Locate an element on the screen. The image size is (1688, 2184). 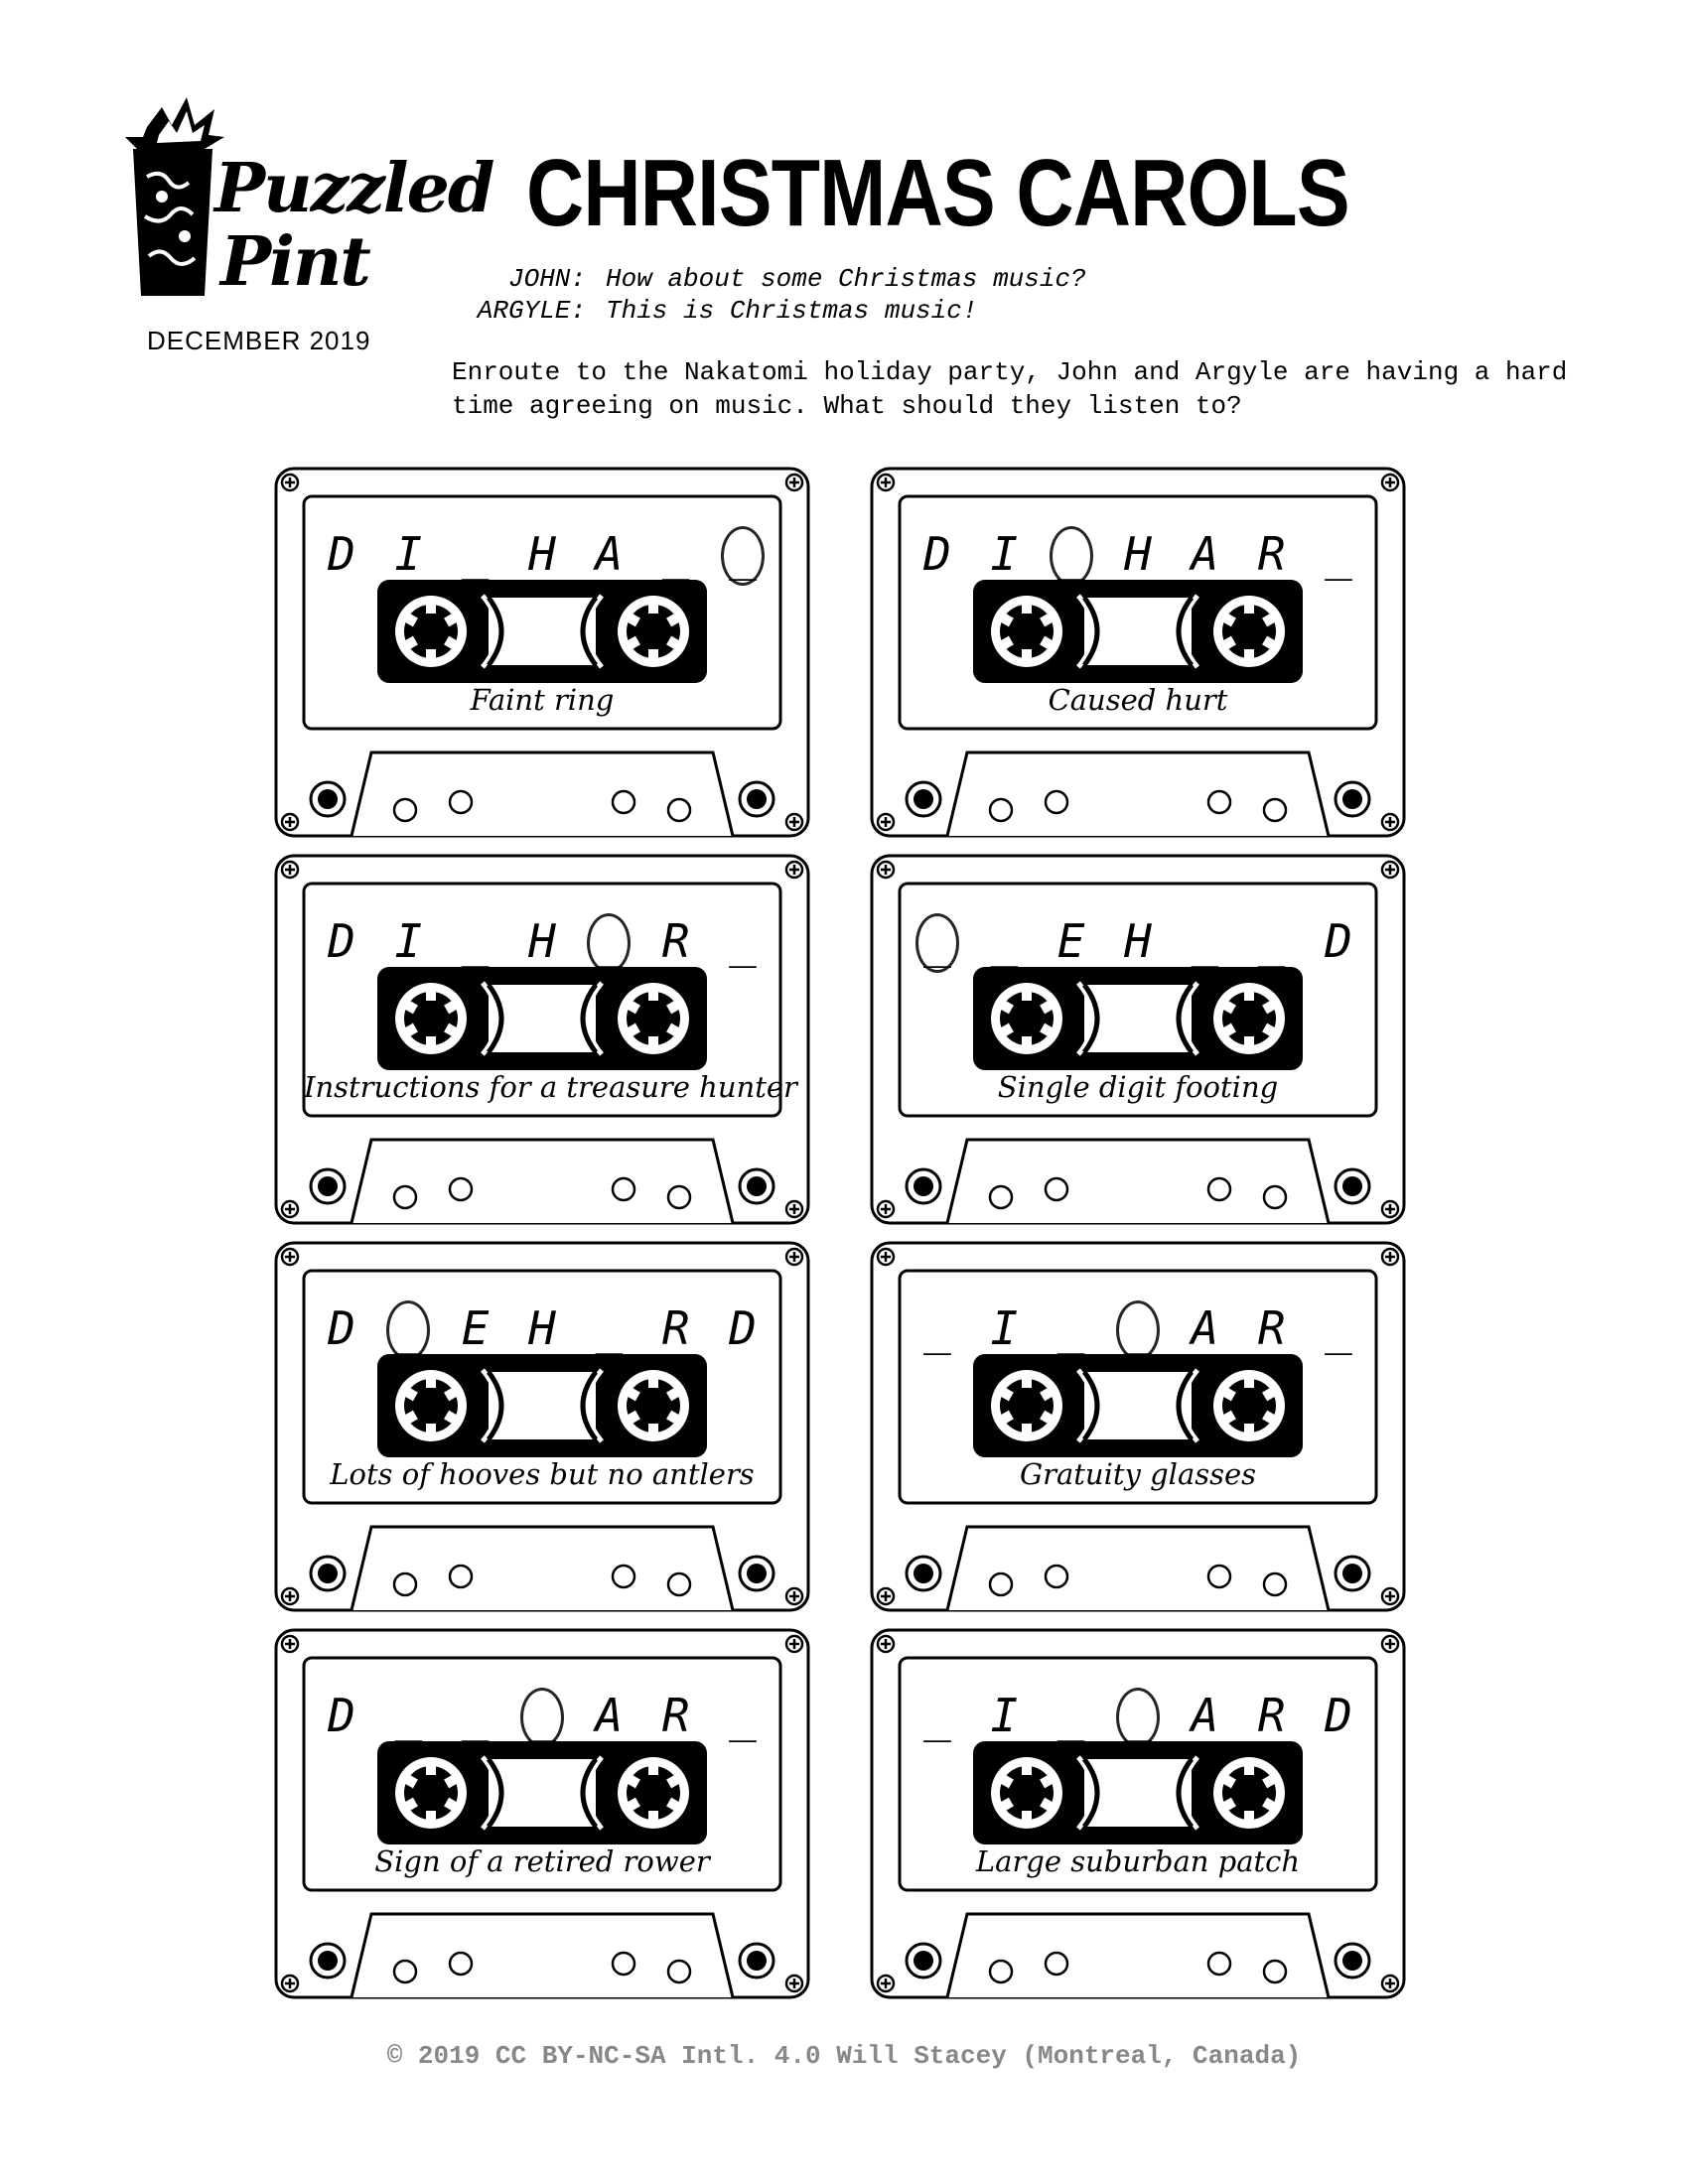
tape-letter-row: D I _ H _ R _ is located at coordinates (542, 938).